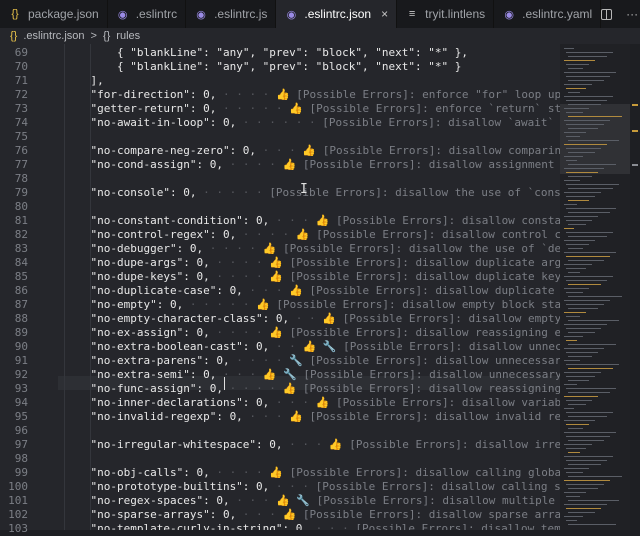 This screenshot has width=640, height=536. I want to click on minimap, so click(595, 287).